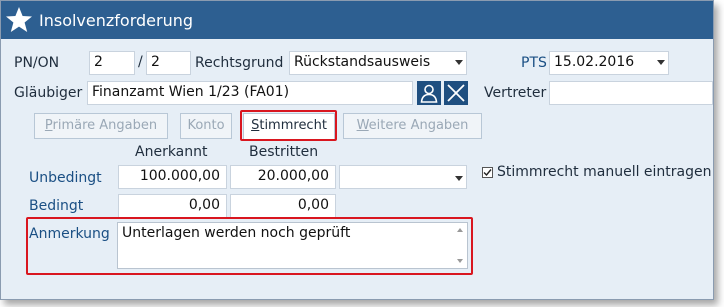  What do you see at coordinates (37, 63) in the screenshot?
I see `pn-on-label: PN/ON` at bounding box center [37, 63].